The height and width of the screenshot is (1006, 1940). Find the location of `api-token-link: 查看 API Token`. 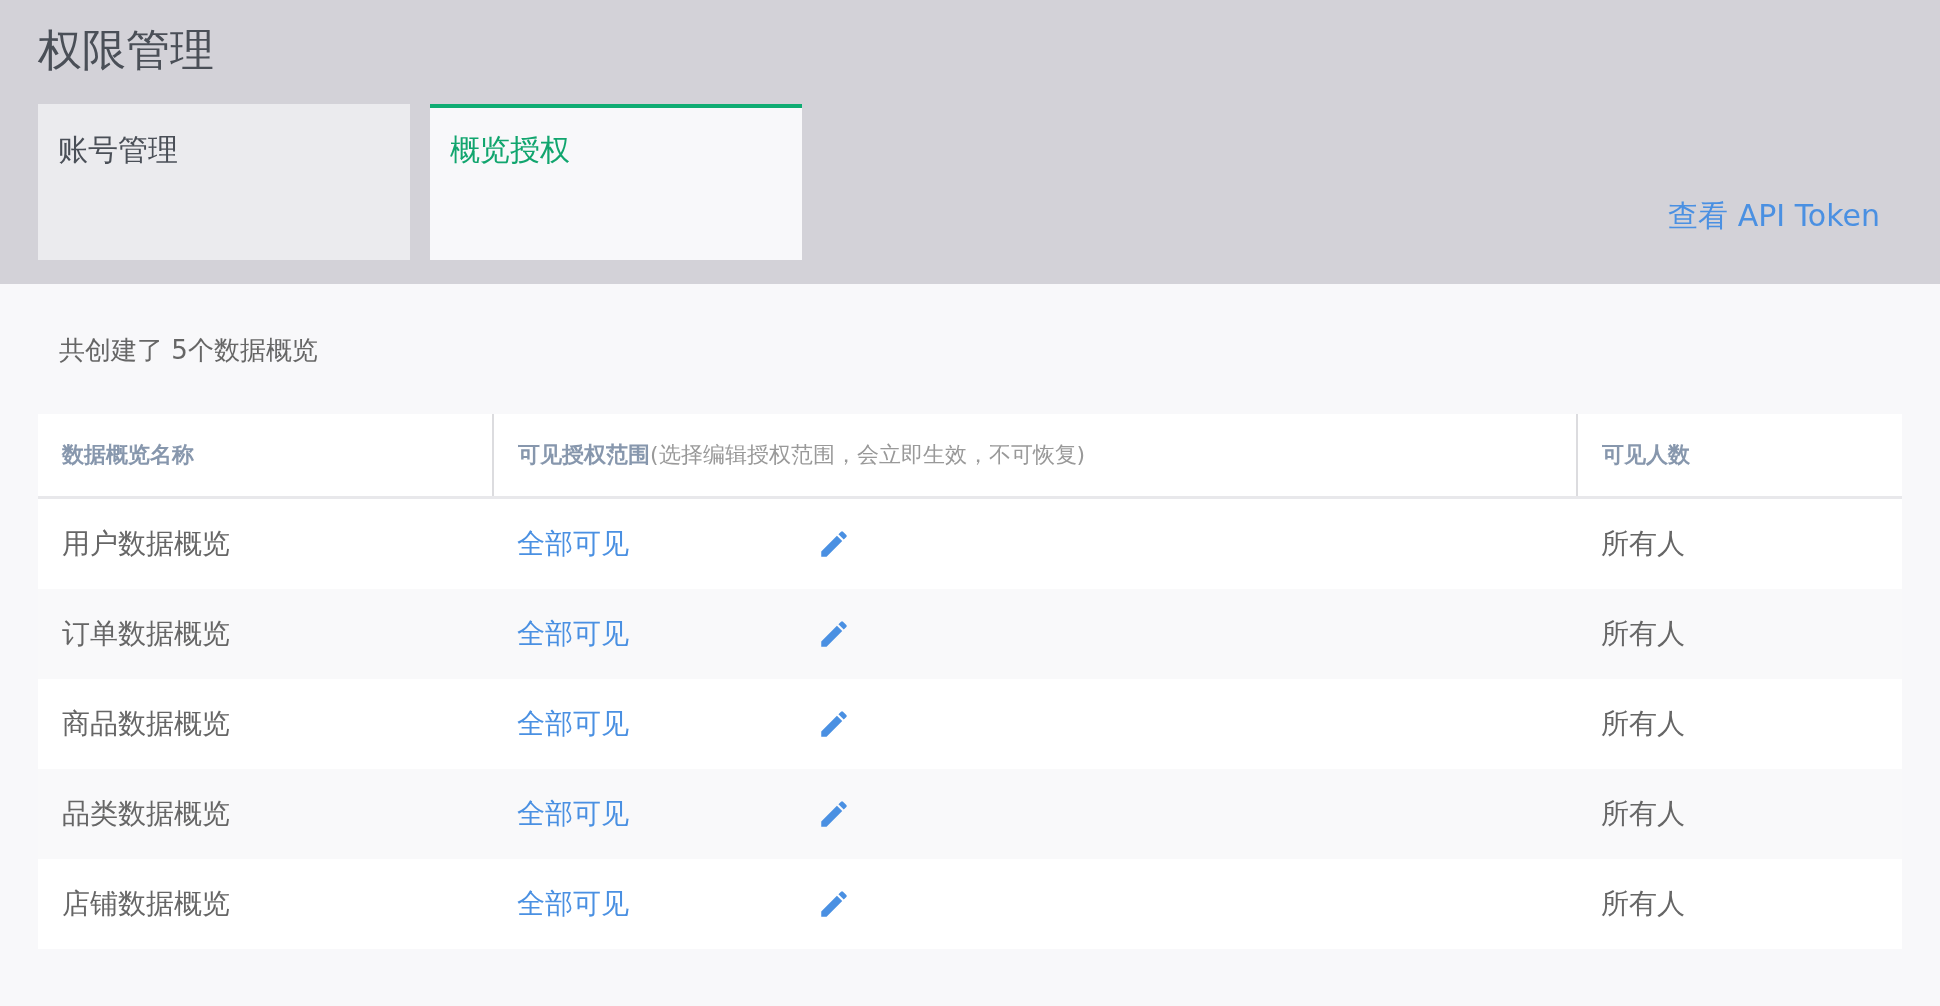

api-token-link: 查看 API Token is located at coordinates (1774, 216).